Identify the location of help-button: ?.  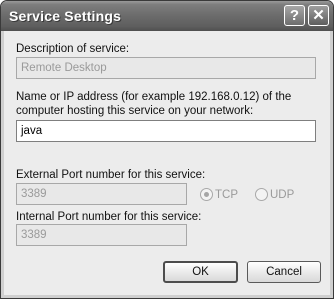
(294, 15).